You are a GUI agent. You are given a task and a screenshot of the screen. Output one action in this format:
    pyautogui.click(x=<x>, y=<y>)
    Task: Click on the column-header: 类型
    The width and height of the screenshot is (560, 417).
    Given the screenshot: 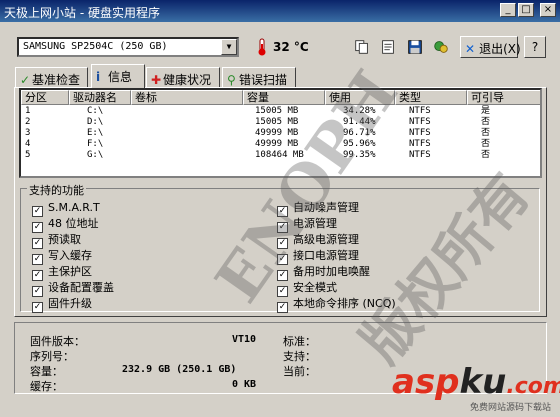 What is the action you would take?
    pyautogui.click(x=431, y=97)
    